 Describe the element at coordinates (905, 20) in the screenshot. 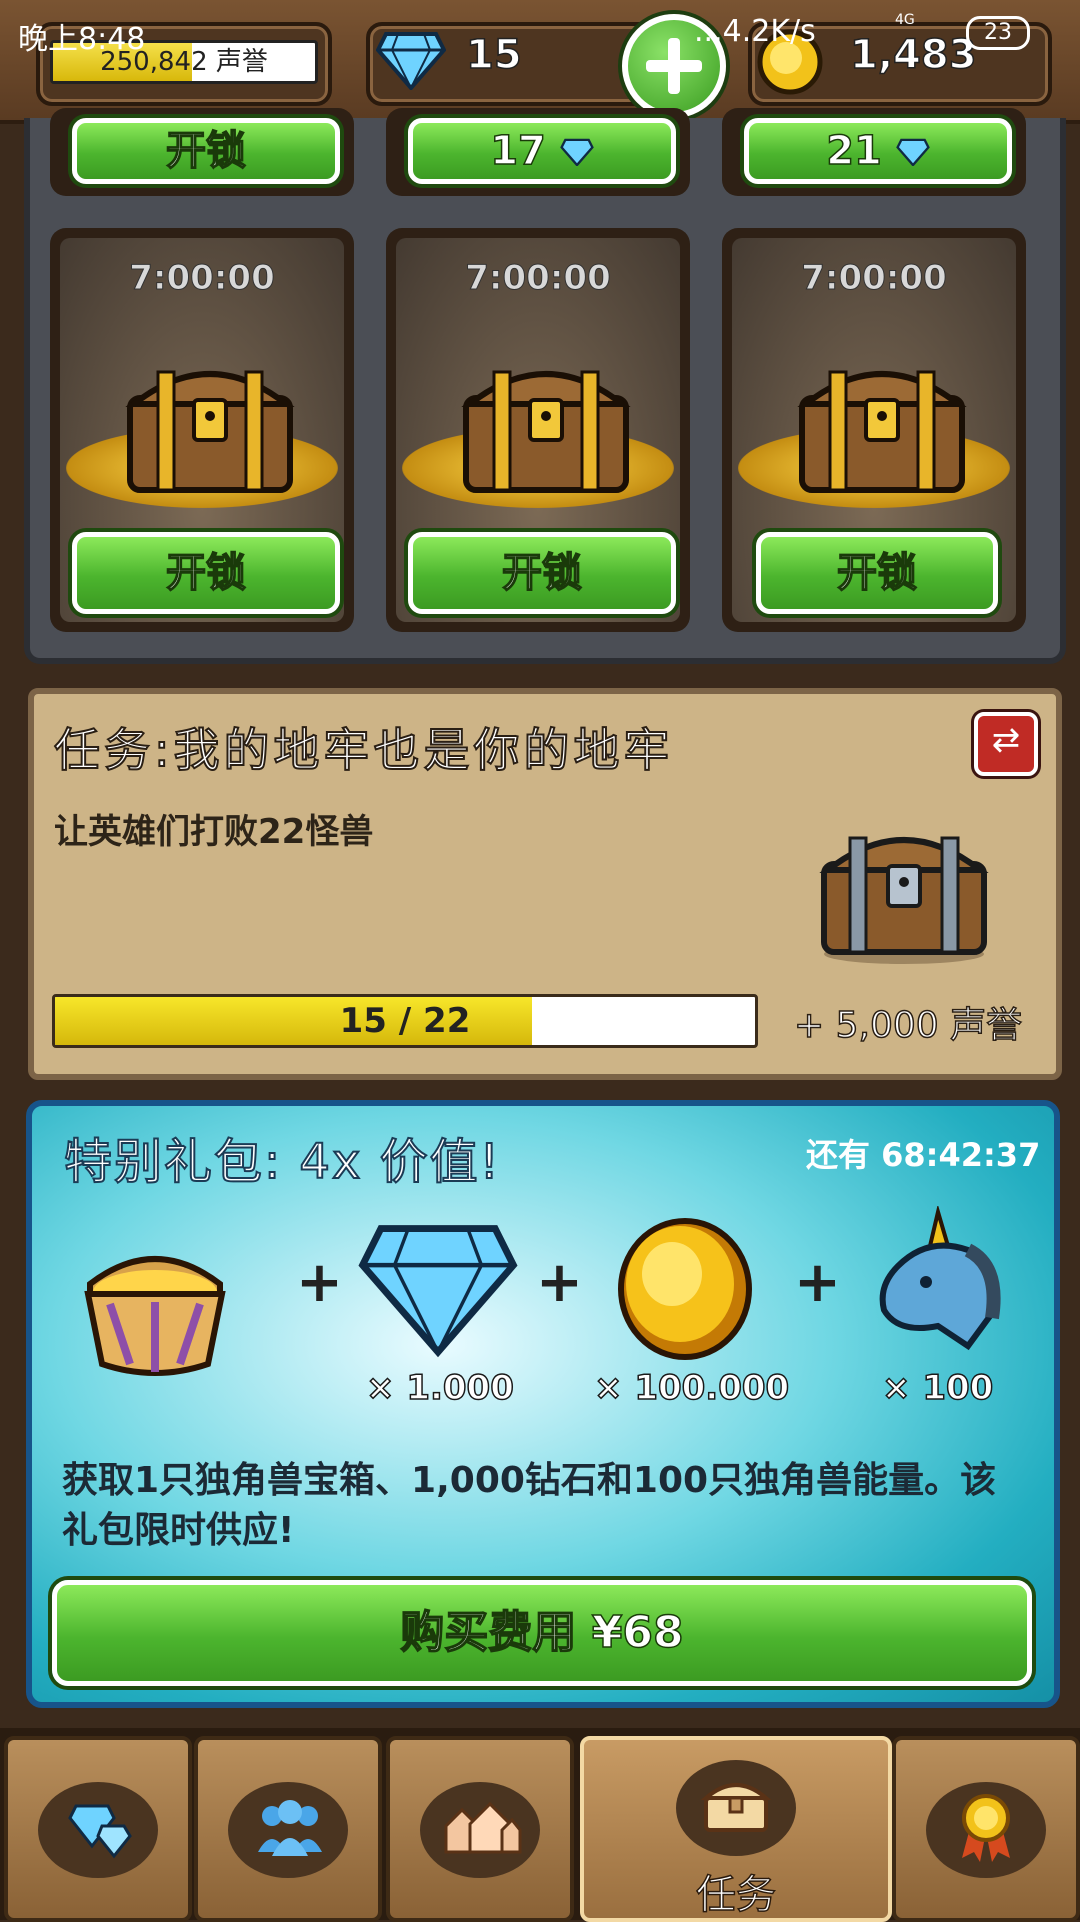

I see `status-signal: 4G` at that location.